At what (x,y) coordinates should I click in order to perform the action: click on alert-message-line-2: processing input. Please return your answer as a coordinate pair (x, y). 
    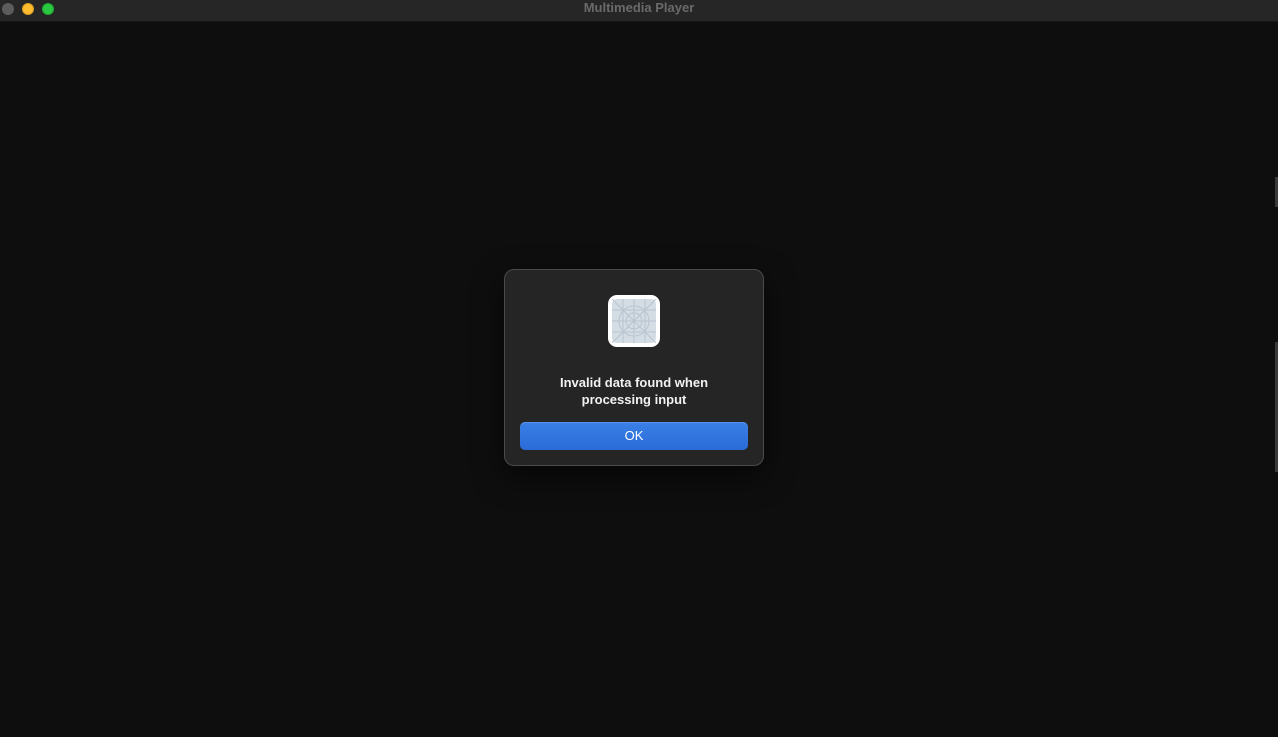
    Looking at the image, I should click on (634, 399).